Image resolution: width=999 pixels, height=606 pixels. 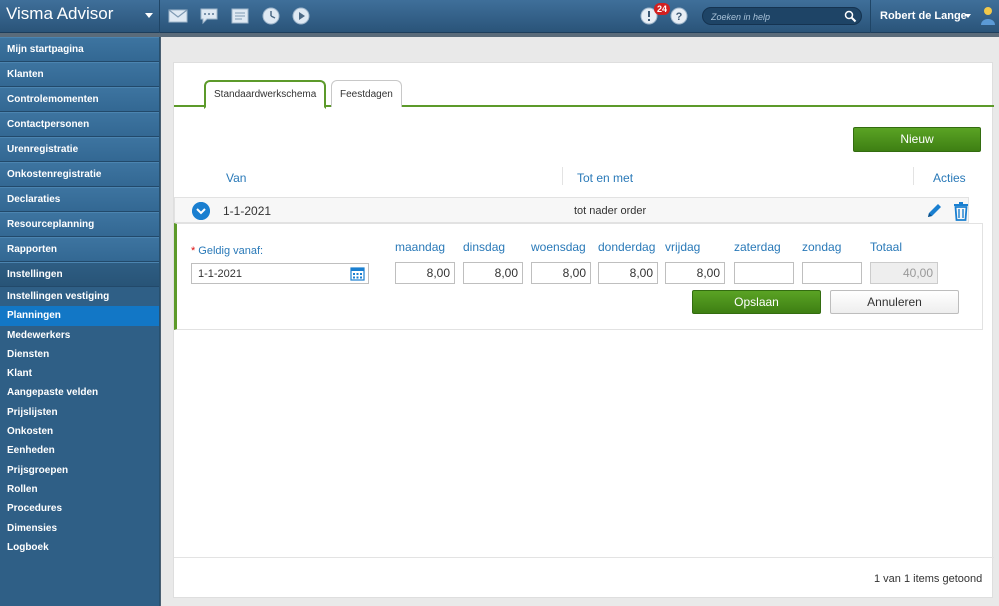 What do you see at coordinates (764, 273) in the screenshot?
I see `day-input-zaterdag` at bounding box center [764, 273].